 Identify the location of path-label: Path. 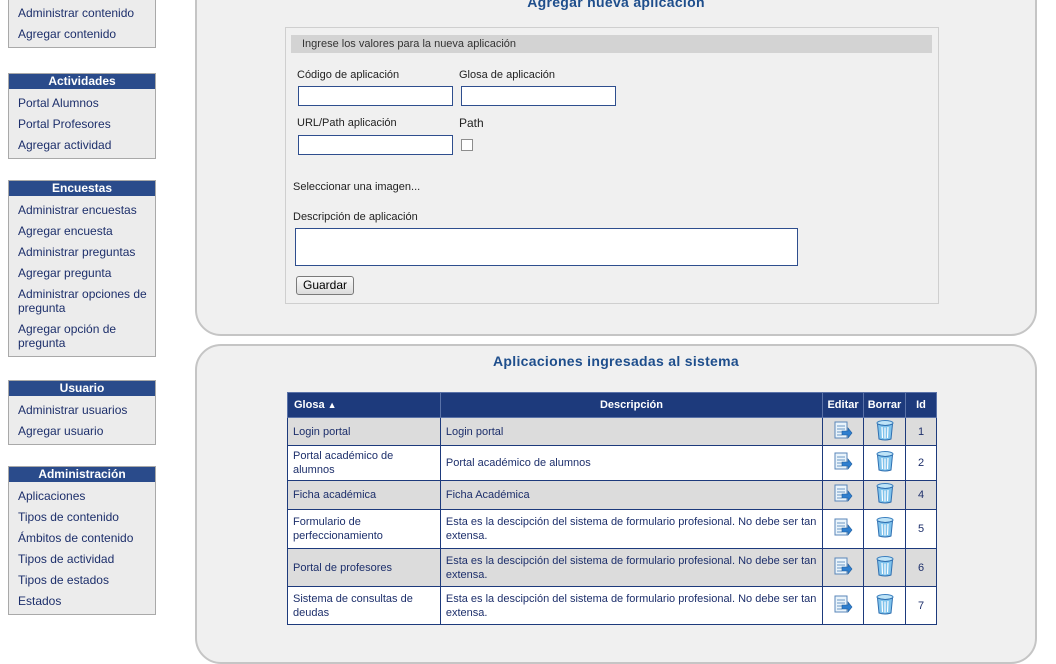
(471, 123).